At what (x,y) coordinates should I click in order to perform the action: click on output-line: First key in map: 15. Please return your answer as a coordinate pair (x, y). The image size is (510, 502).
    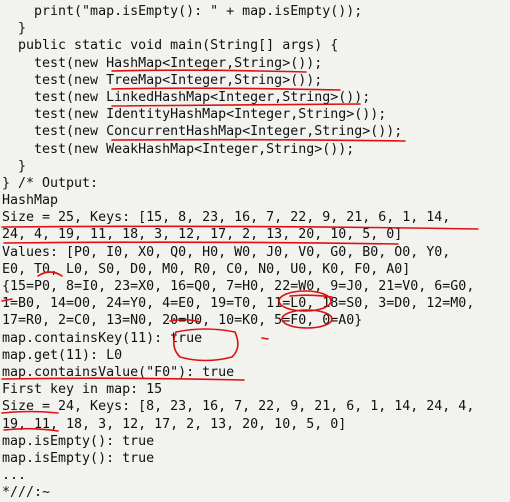
    Looking at the image, I should click on (82, 390).